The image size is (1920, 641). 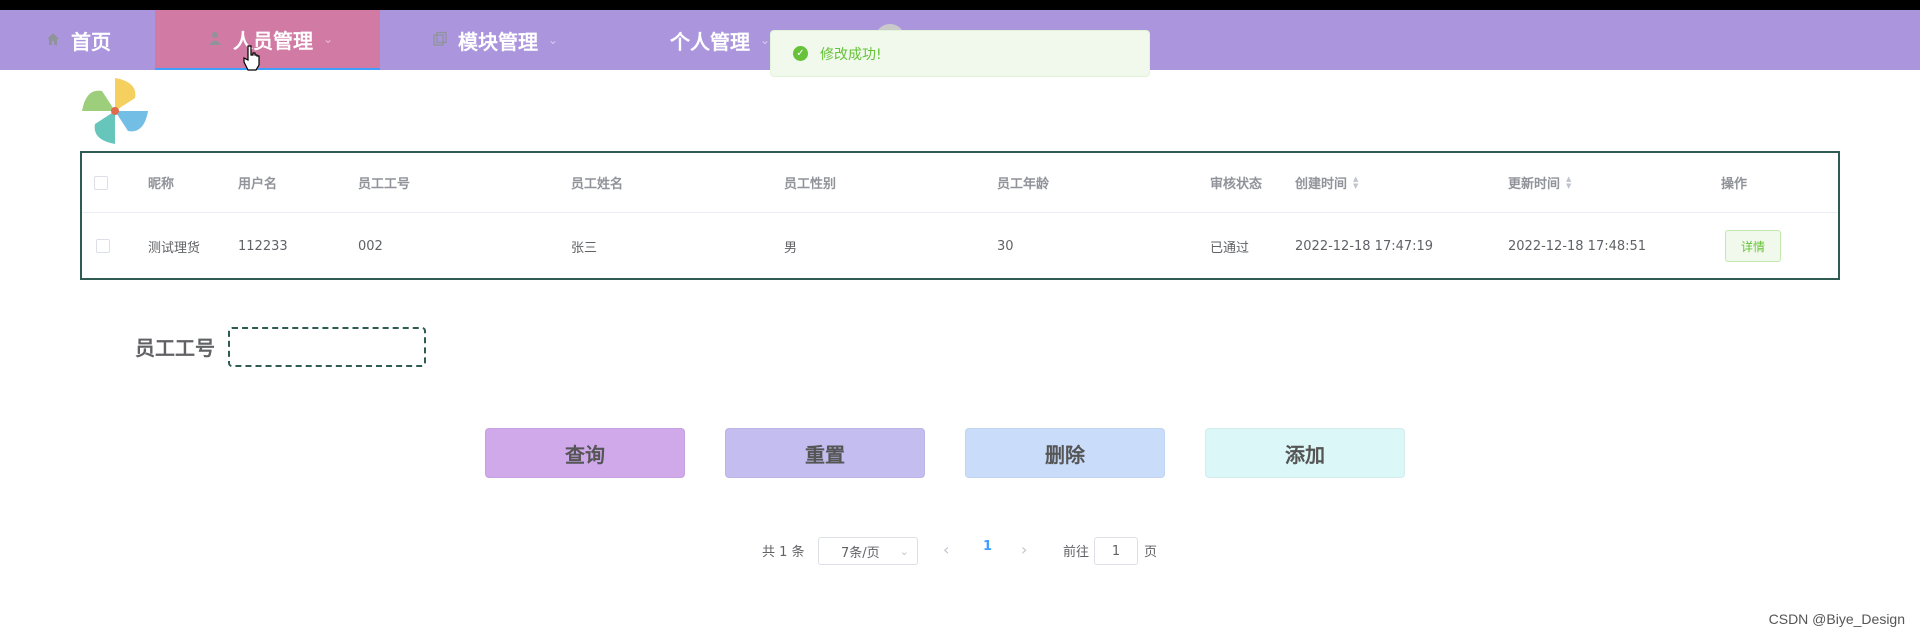 I want to click on watermark-text: CSDN @Biye_Design, so click(x=1836, y=619).